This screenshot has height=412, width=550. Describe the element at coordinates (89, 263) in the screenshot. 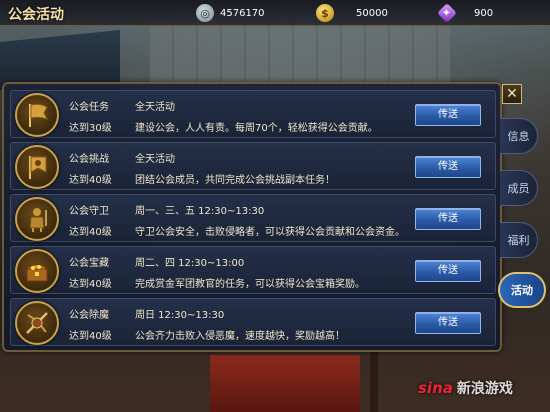

I see `activity-name: 公会宝藏` at that location.